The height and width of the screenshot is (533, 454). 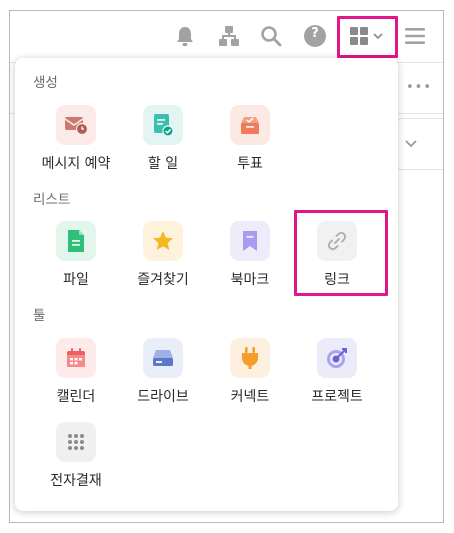 I want to click on menu-item-todo: 할 일, so click(x=163, y=145).